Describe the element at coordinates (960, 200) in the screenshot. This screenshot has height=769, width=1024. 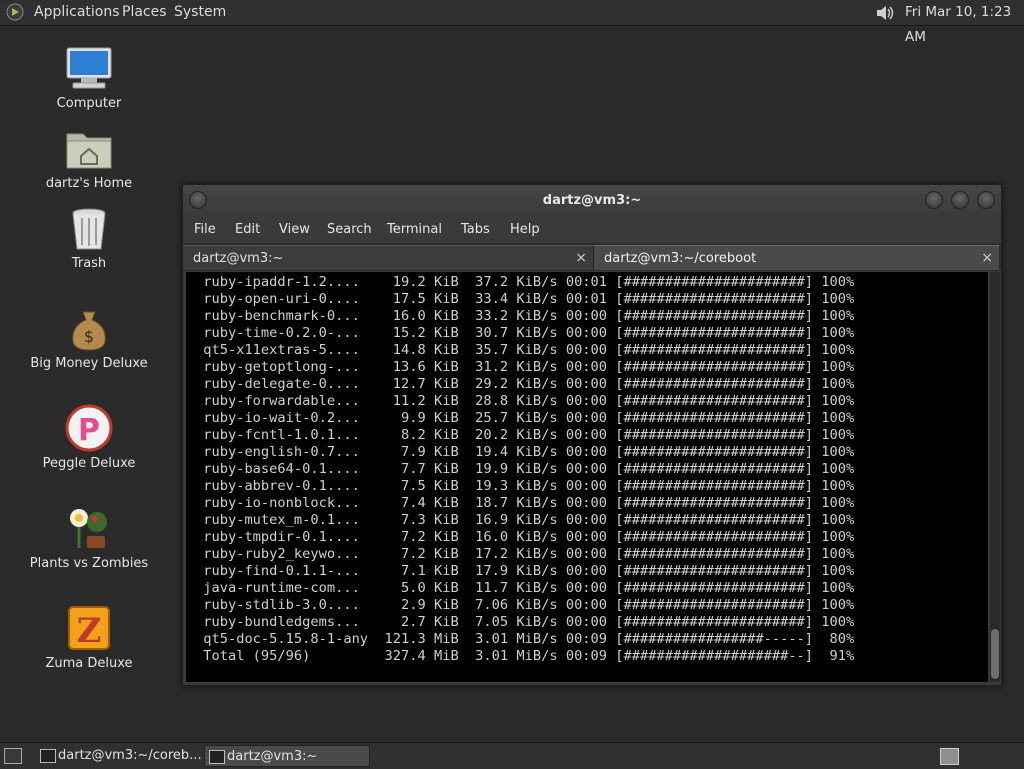
I see `maximize-button` at that location.